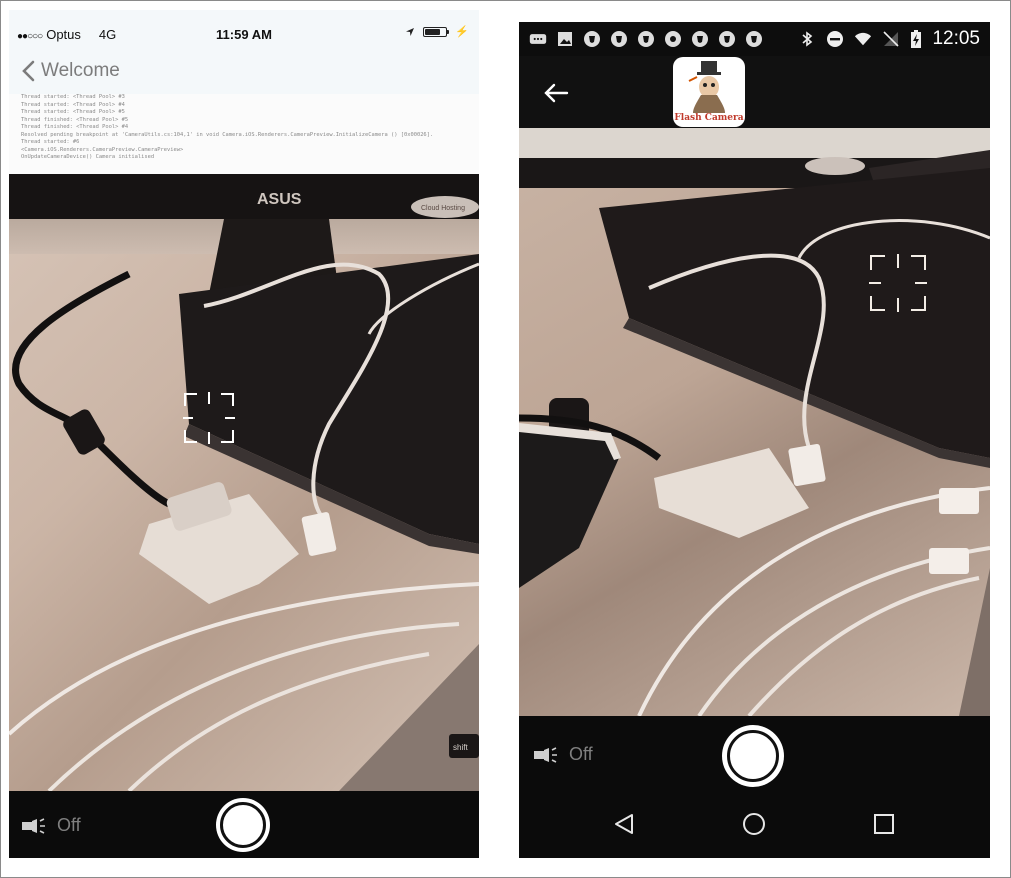 Image resolution: width=1011 pixels, height=878 pixels. What do you see at coordinates (624, 824) in the screenshot?
I see `nav-back-icon` at bounding box center [624, 824].